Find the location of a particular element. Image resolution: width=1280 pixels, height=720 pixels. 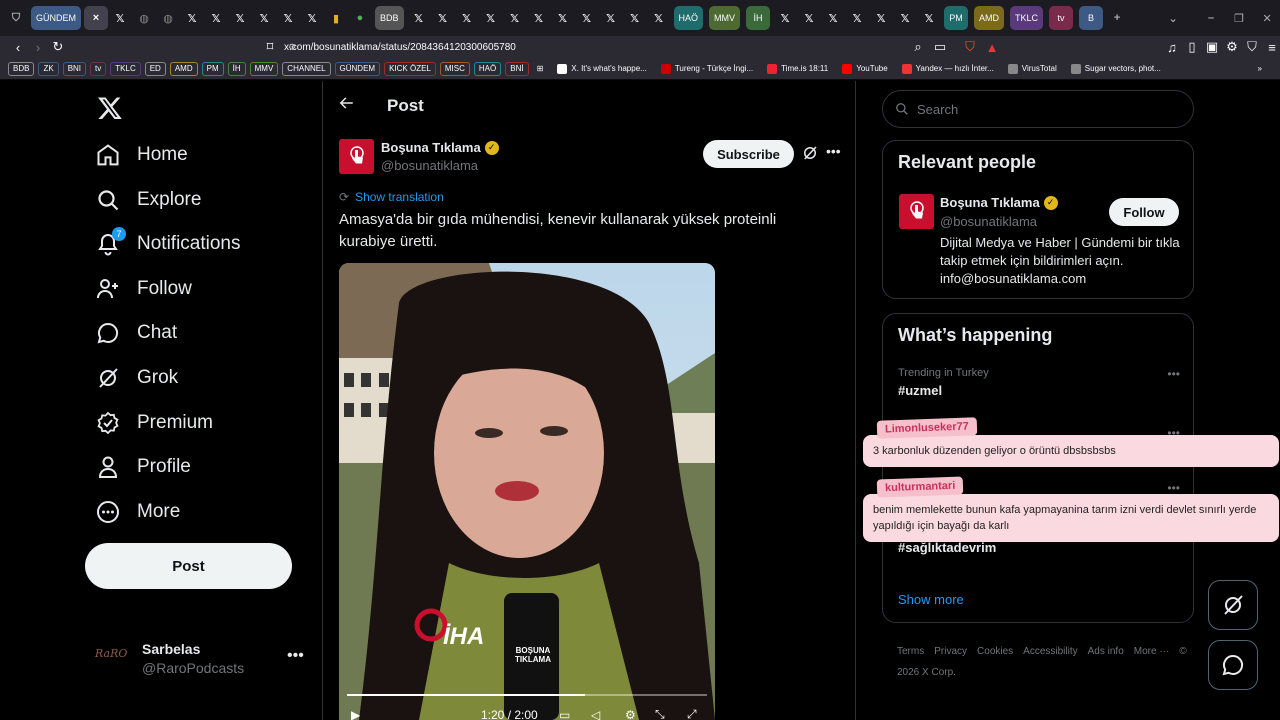

reader-icon: ▭ is located at coordinates (940, 47).